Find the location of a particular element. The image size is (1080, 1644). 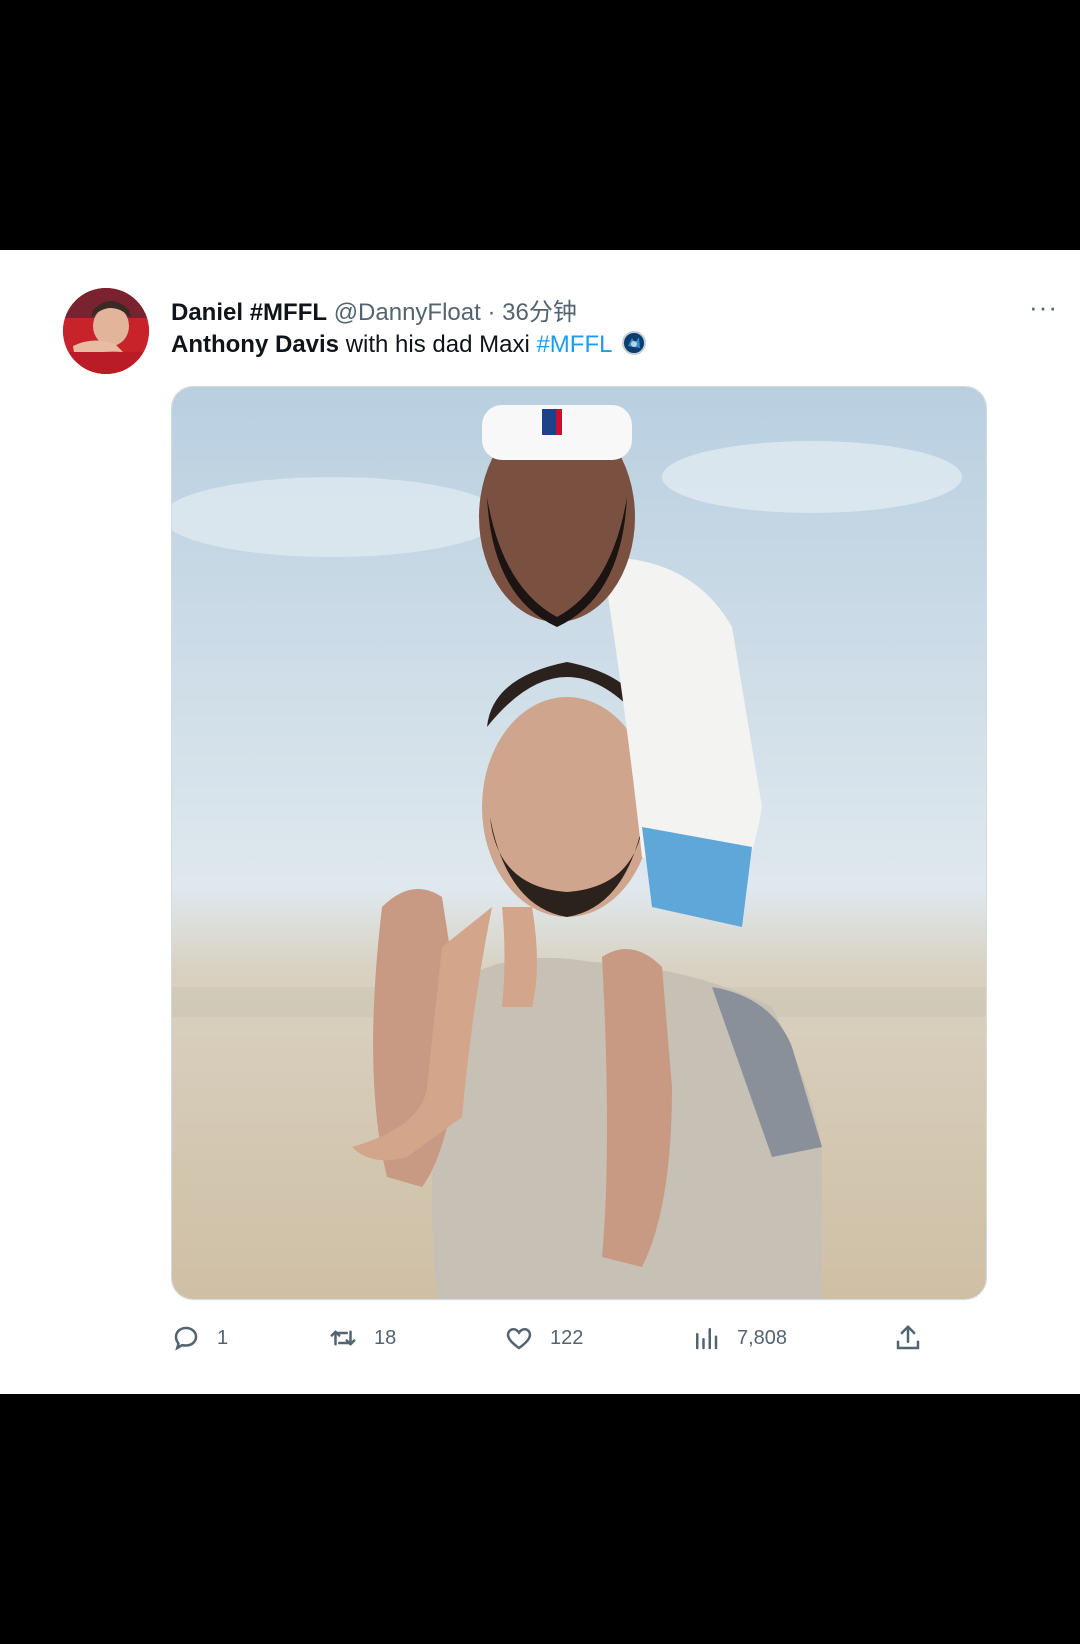

views-button: 7,808 is located at coordinates (739, 1338).